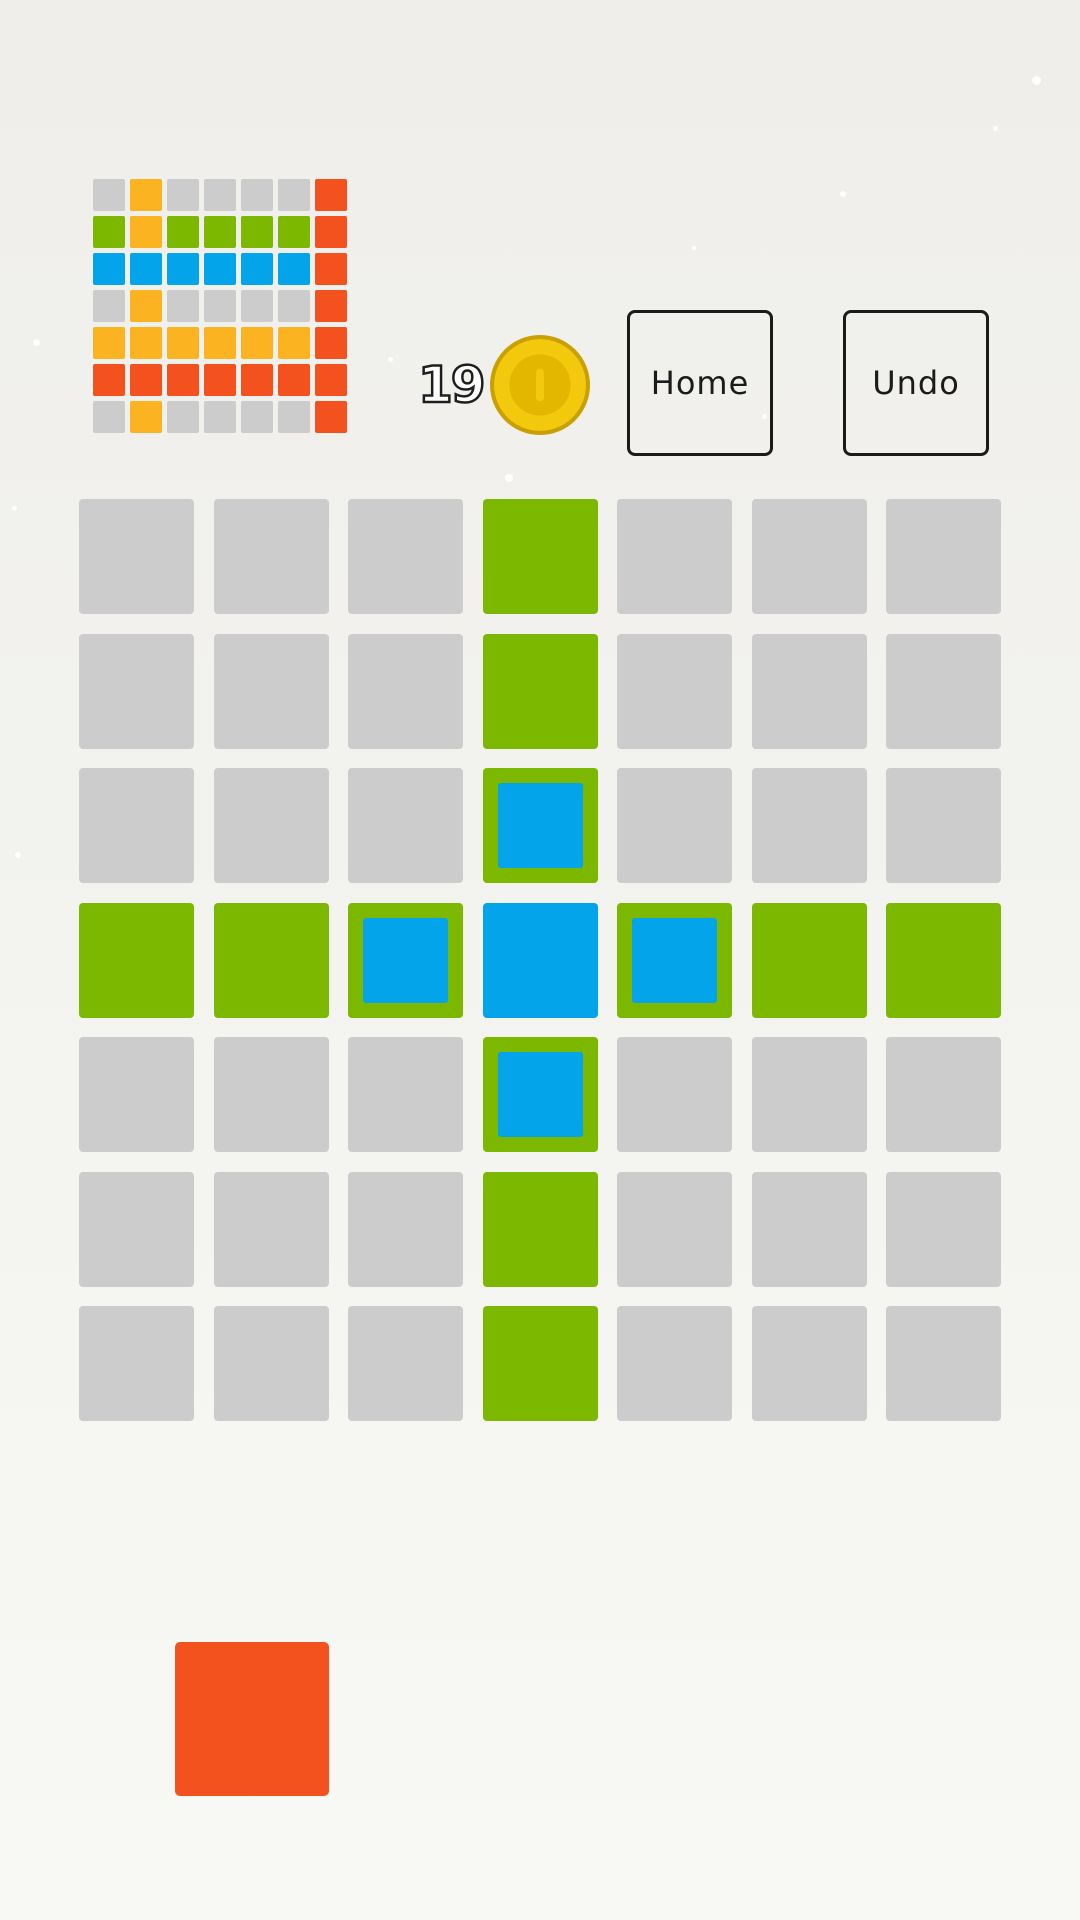 Image resolution: width=1080 pixels, height=1920 pixels. I want to click on home-button: Home, so click(700, 383).